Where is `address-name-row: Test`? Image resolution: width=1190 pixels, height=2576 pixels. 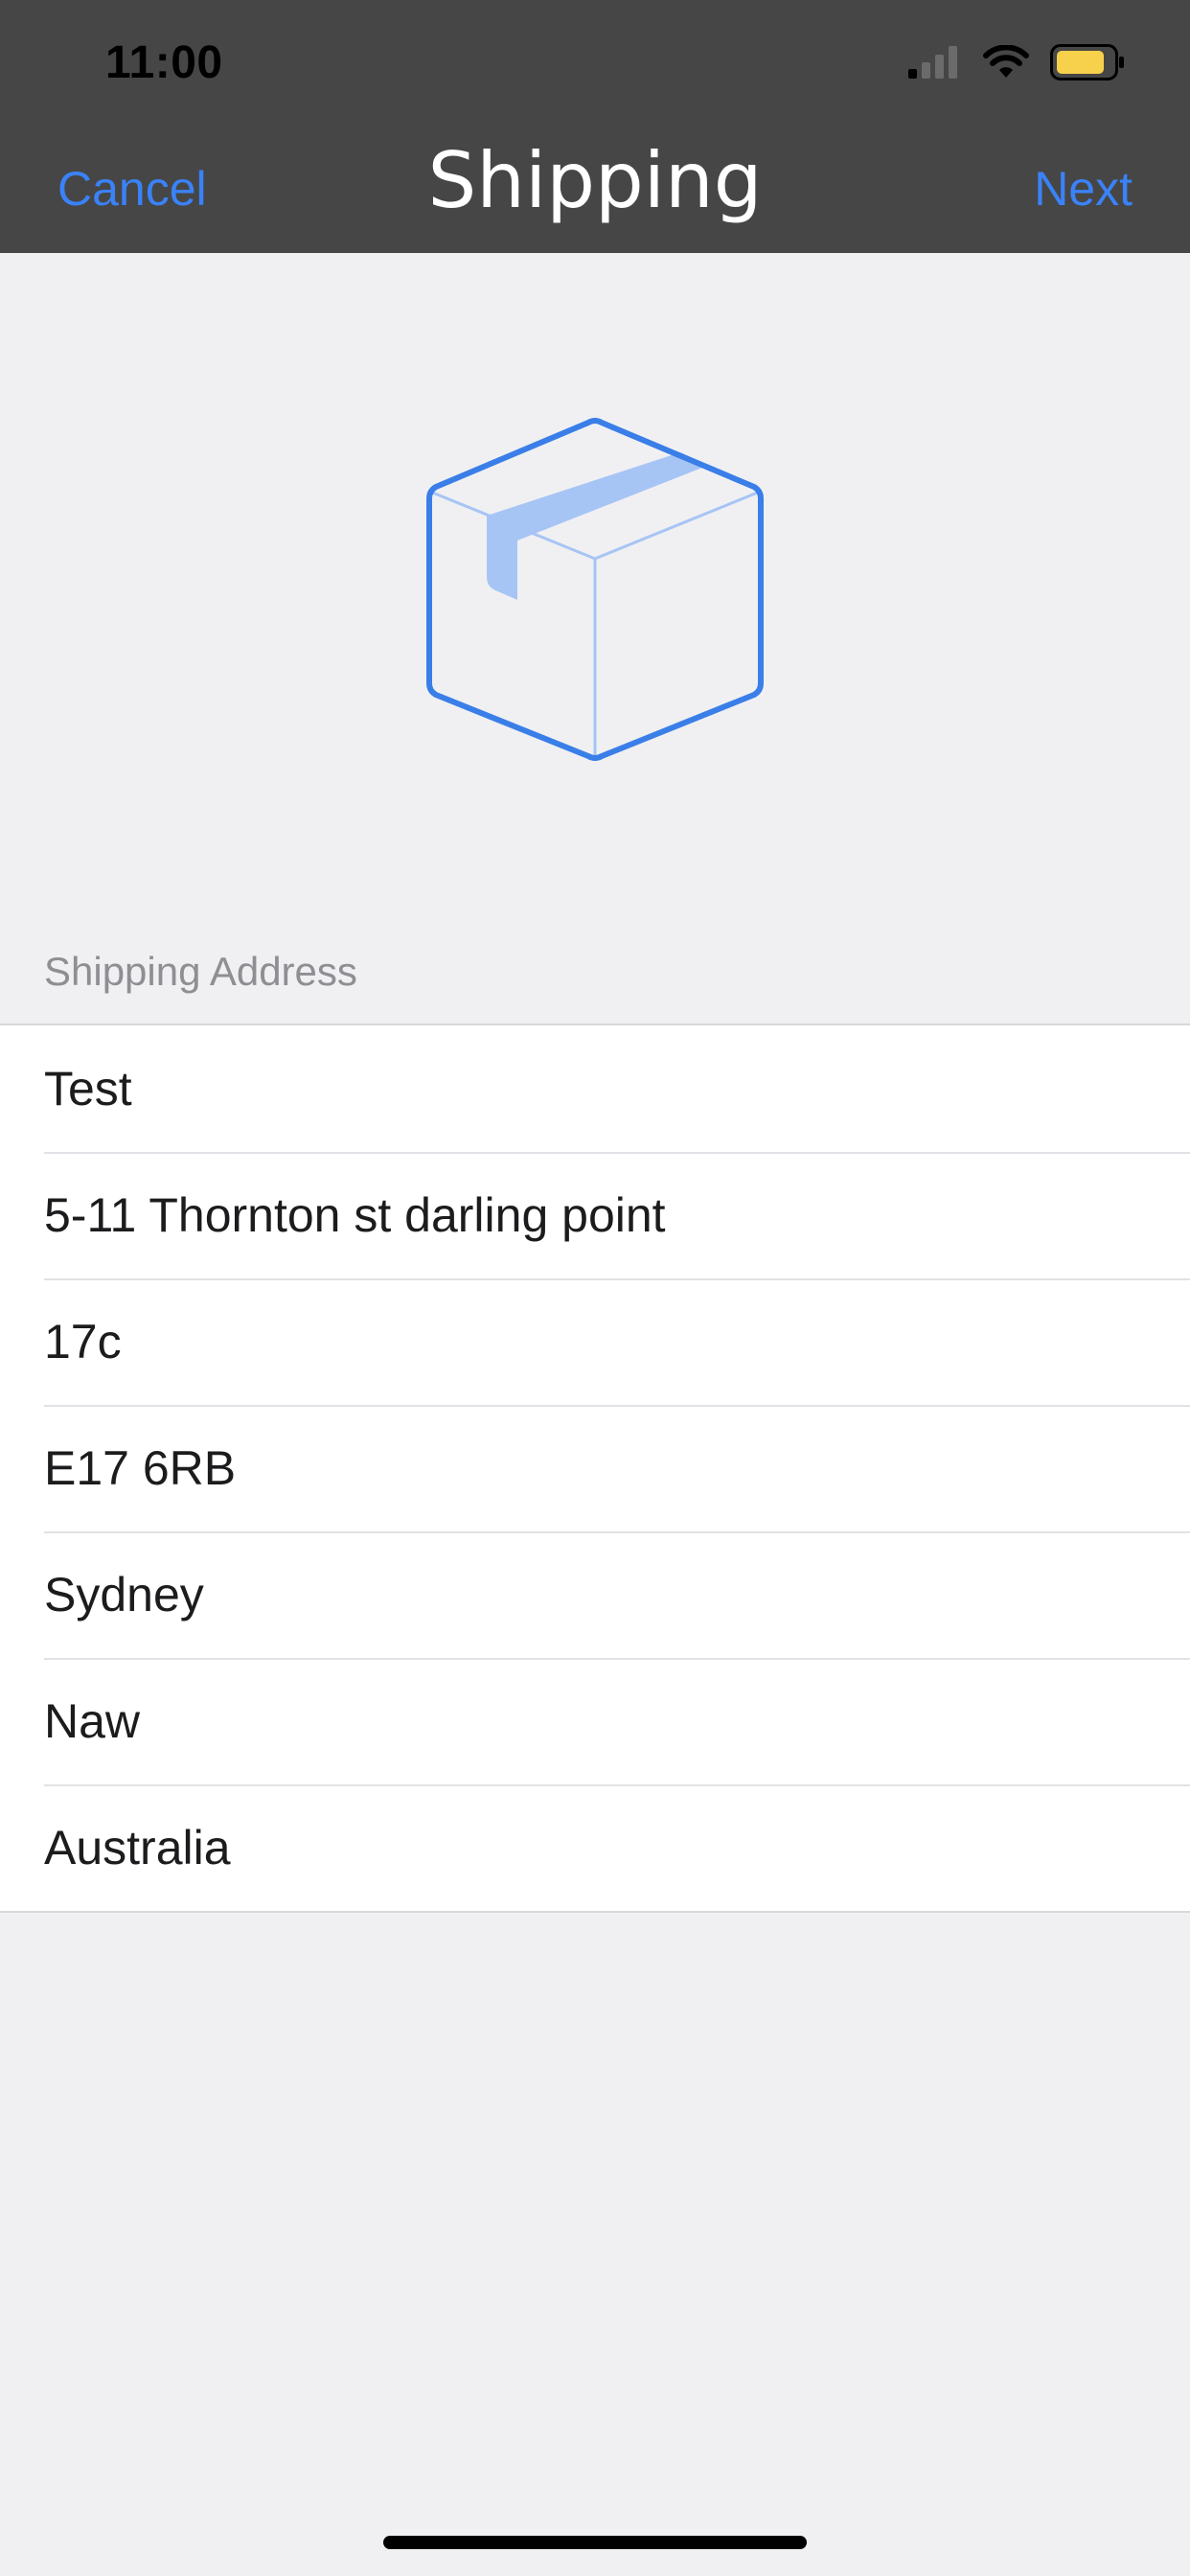
address-name-row: Test is located at coordinates (595, 1088).